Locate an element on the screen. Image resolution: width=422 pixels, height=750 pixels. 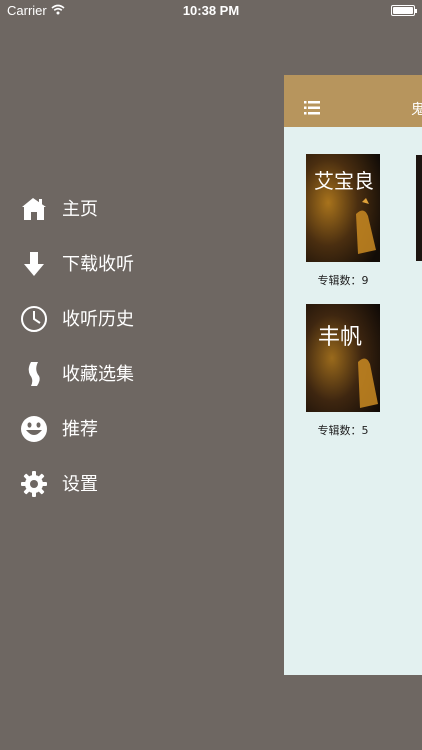
battery-icon is located at coordinates (404, 10).